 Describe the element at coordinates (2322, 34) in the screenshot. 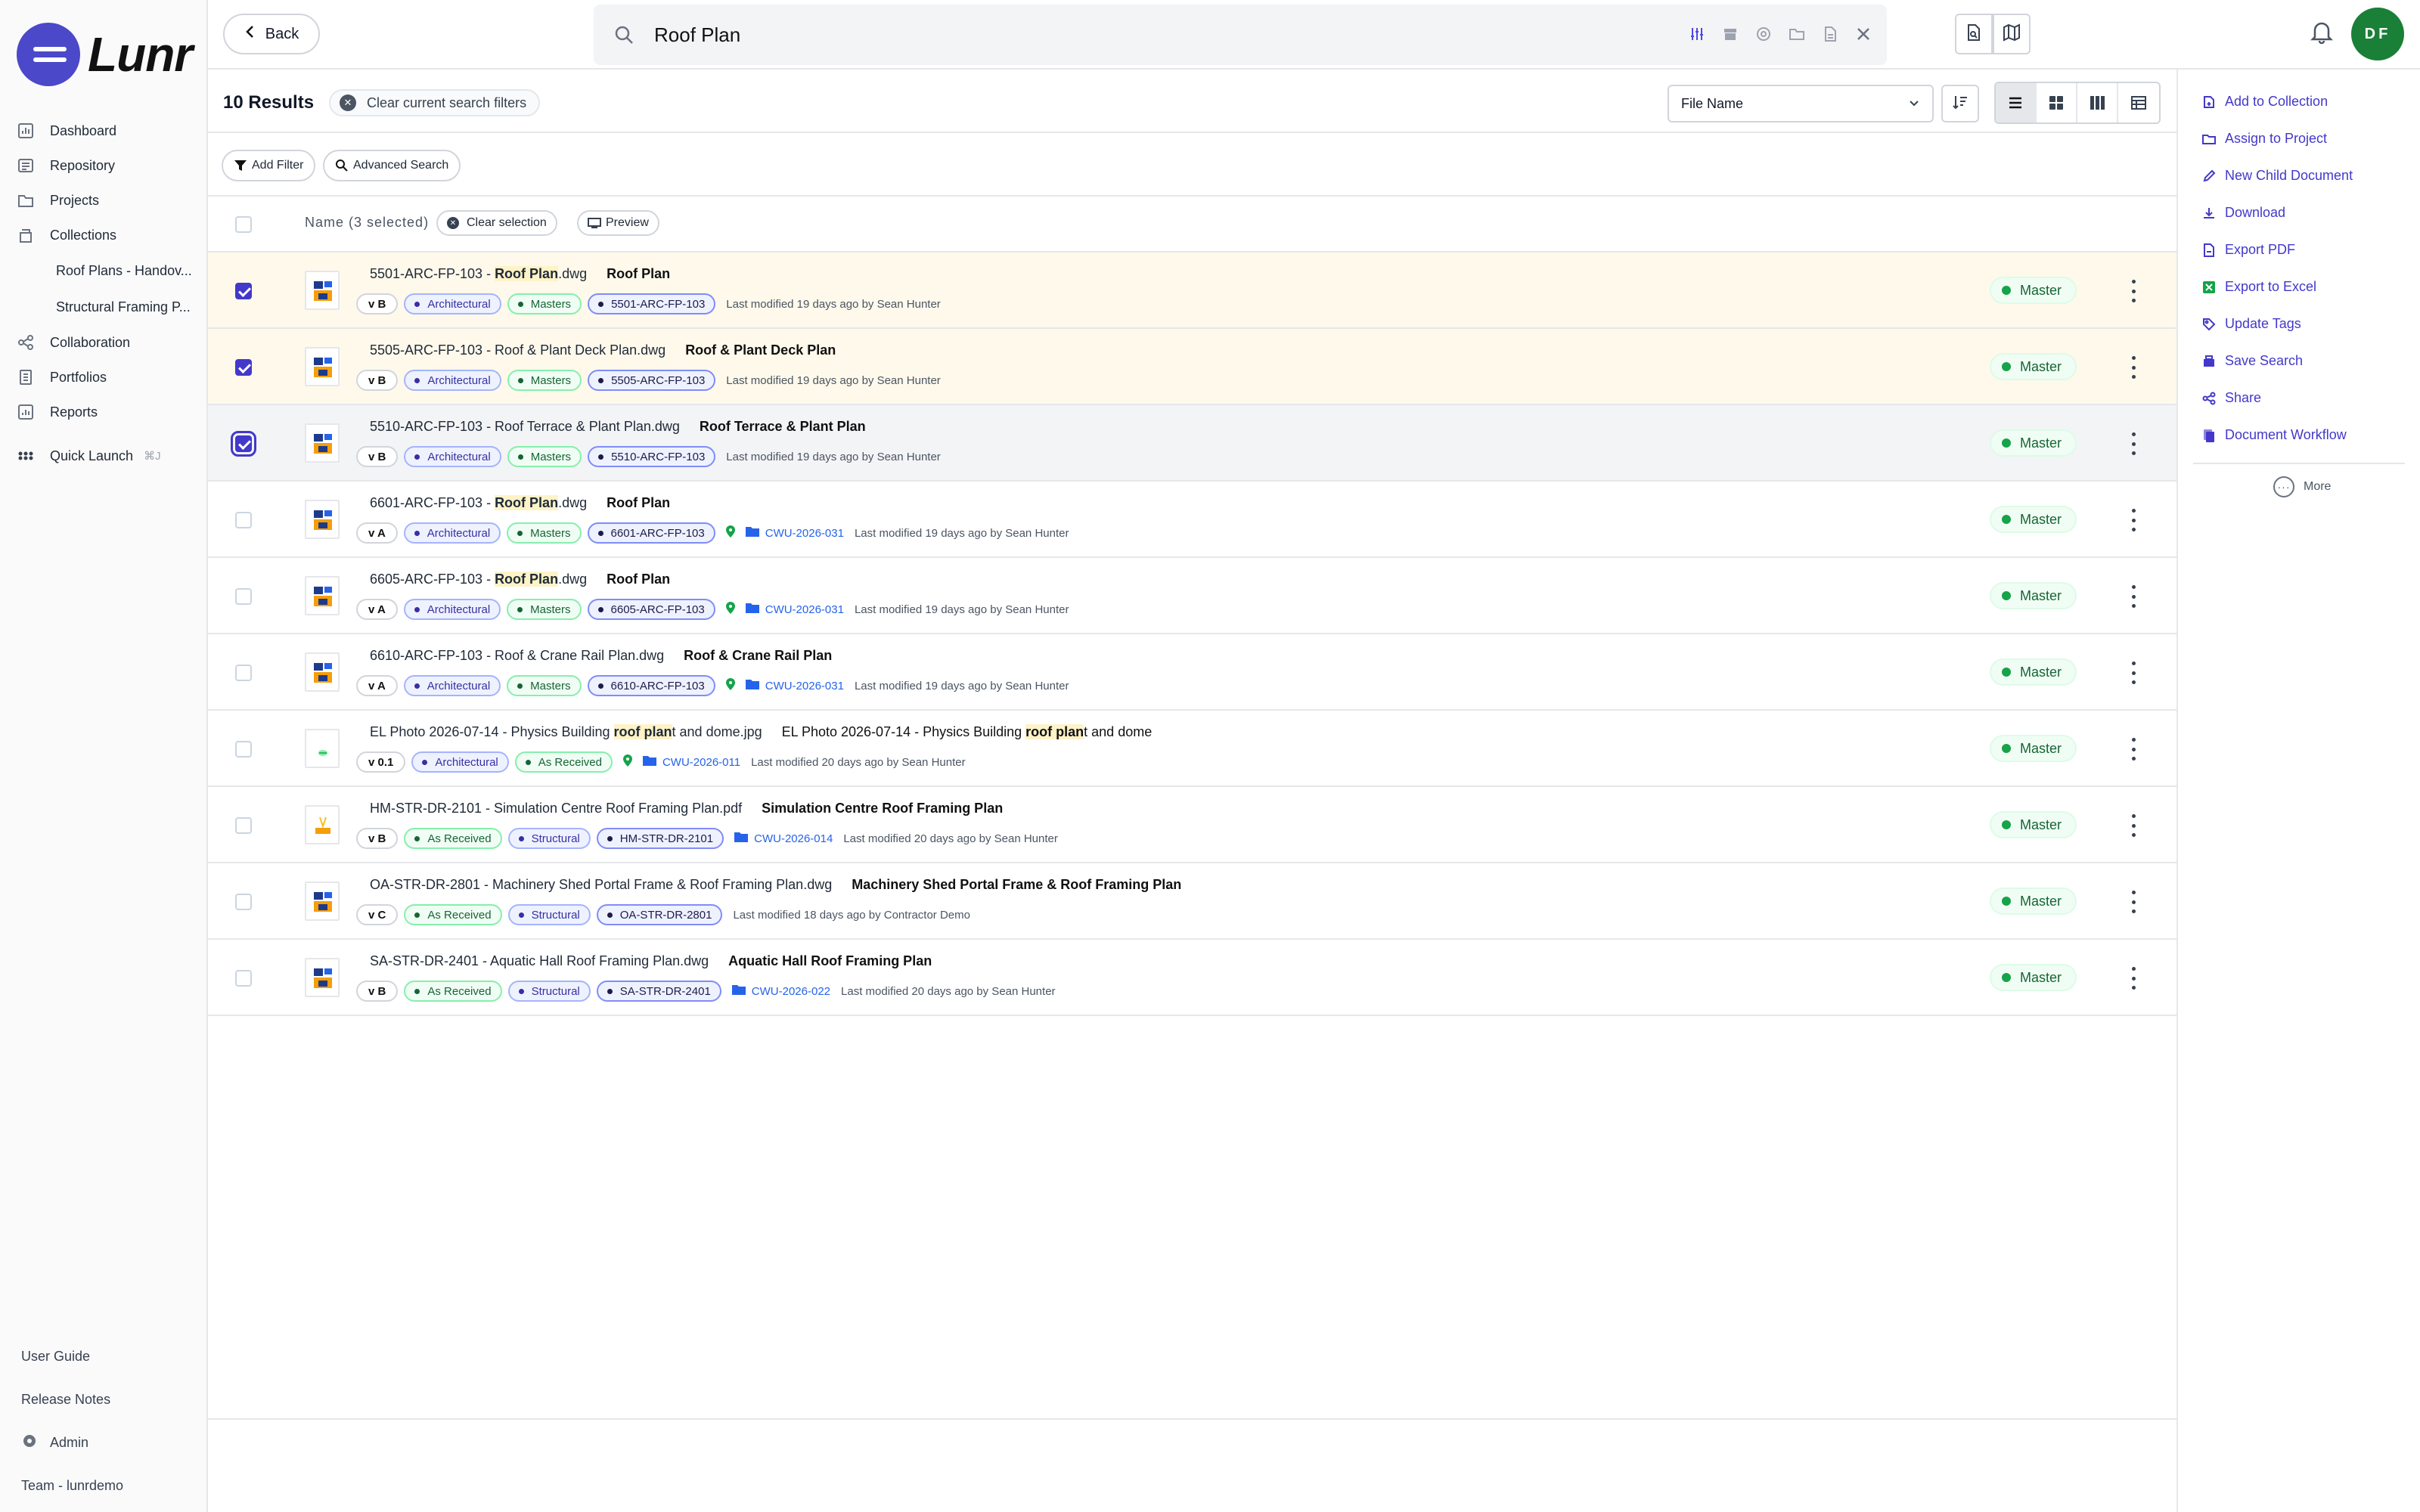

I see `bell-icon` at that location.